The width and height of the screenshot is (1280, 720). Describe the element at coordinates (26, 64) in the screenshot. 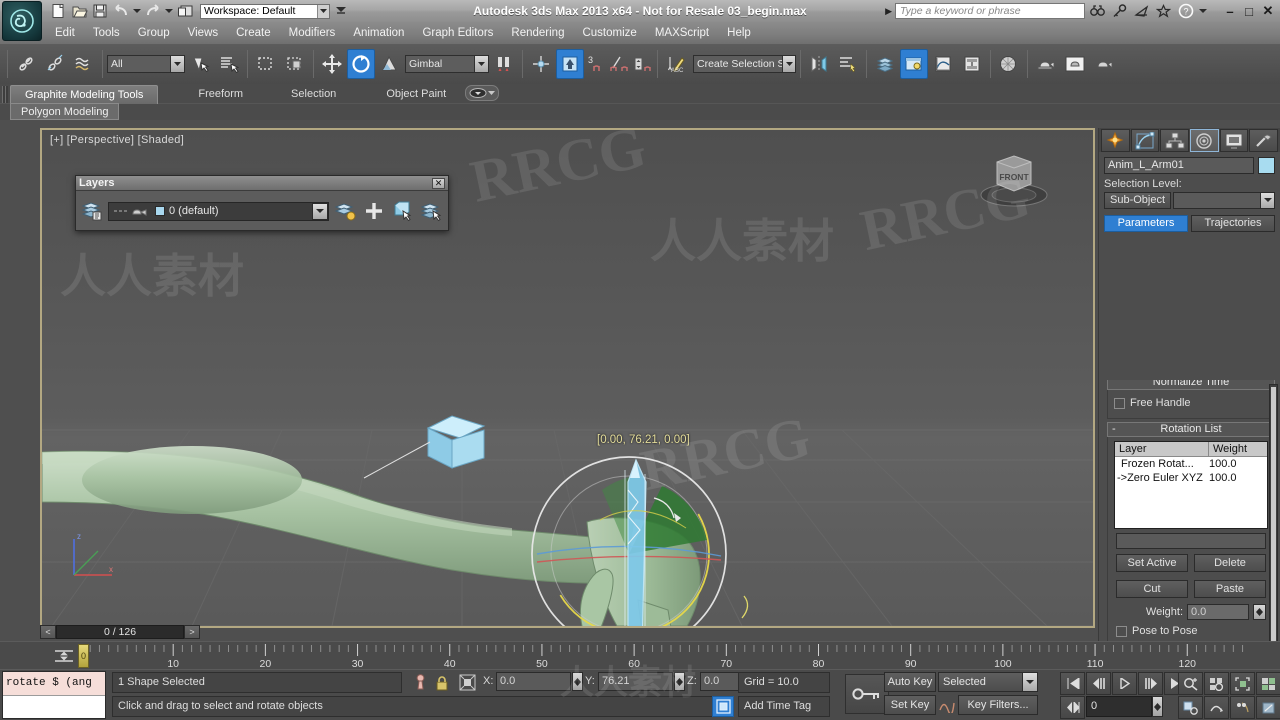

I see `select-and-link-icon` at that location.